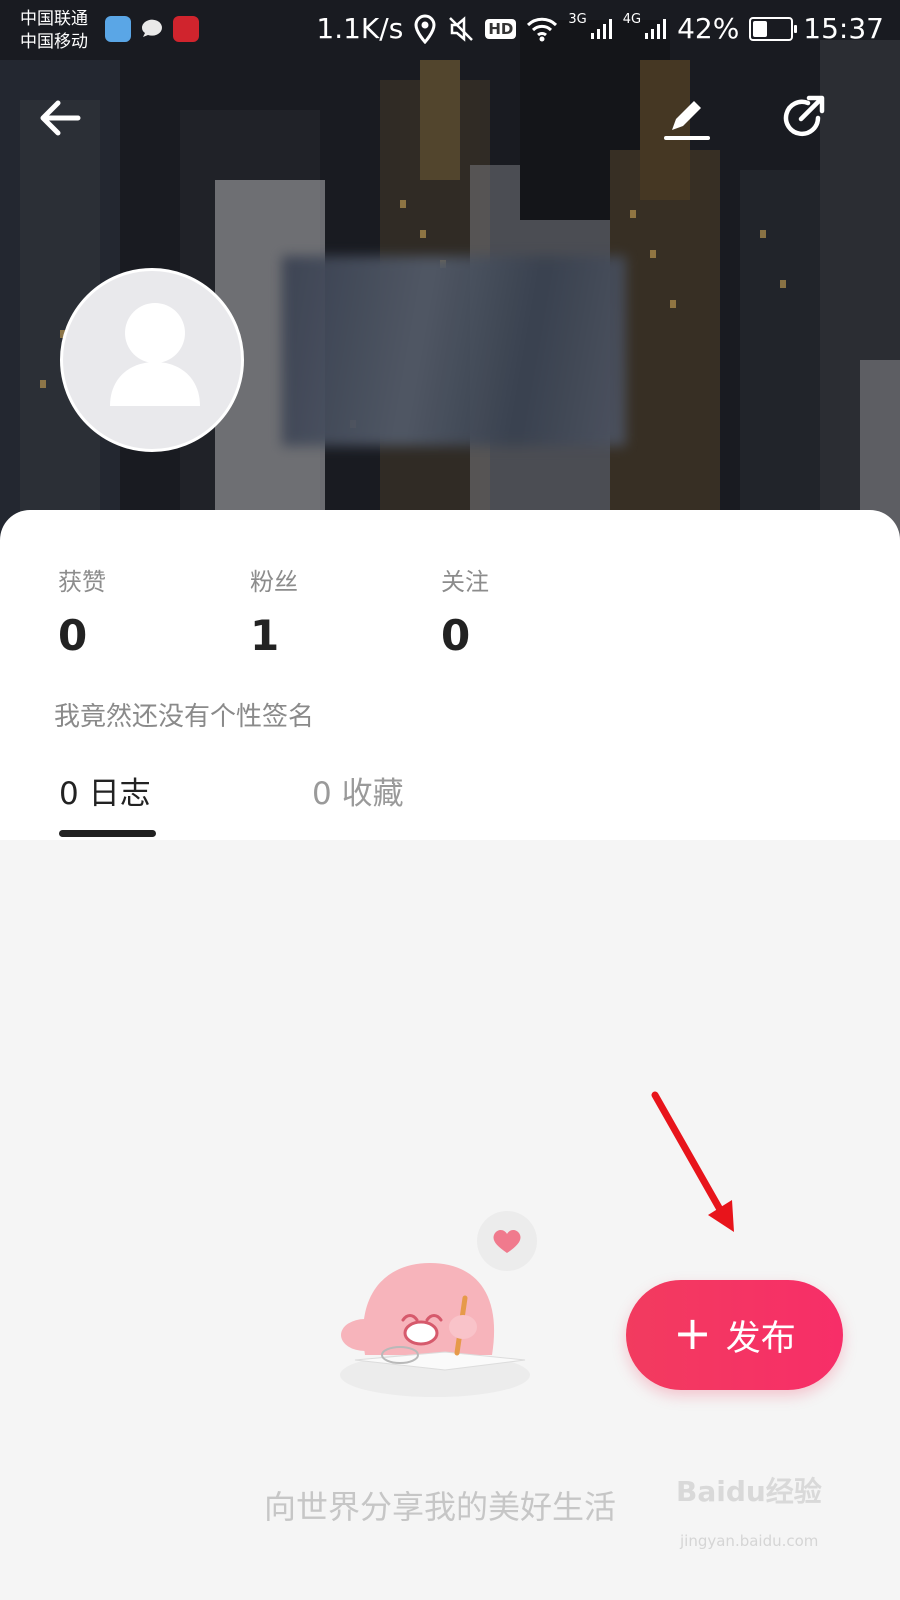 The width and height of the screenshot is (900, 1600). I want to click on bio-text: 我竟然还没有个性签名, so click(184, 714).